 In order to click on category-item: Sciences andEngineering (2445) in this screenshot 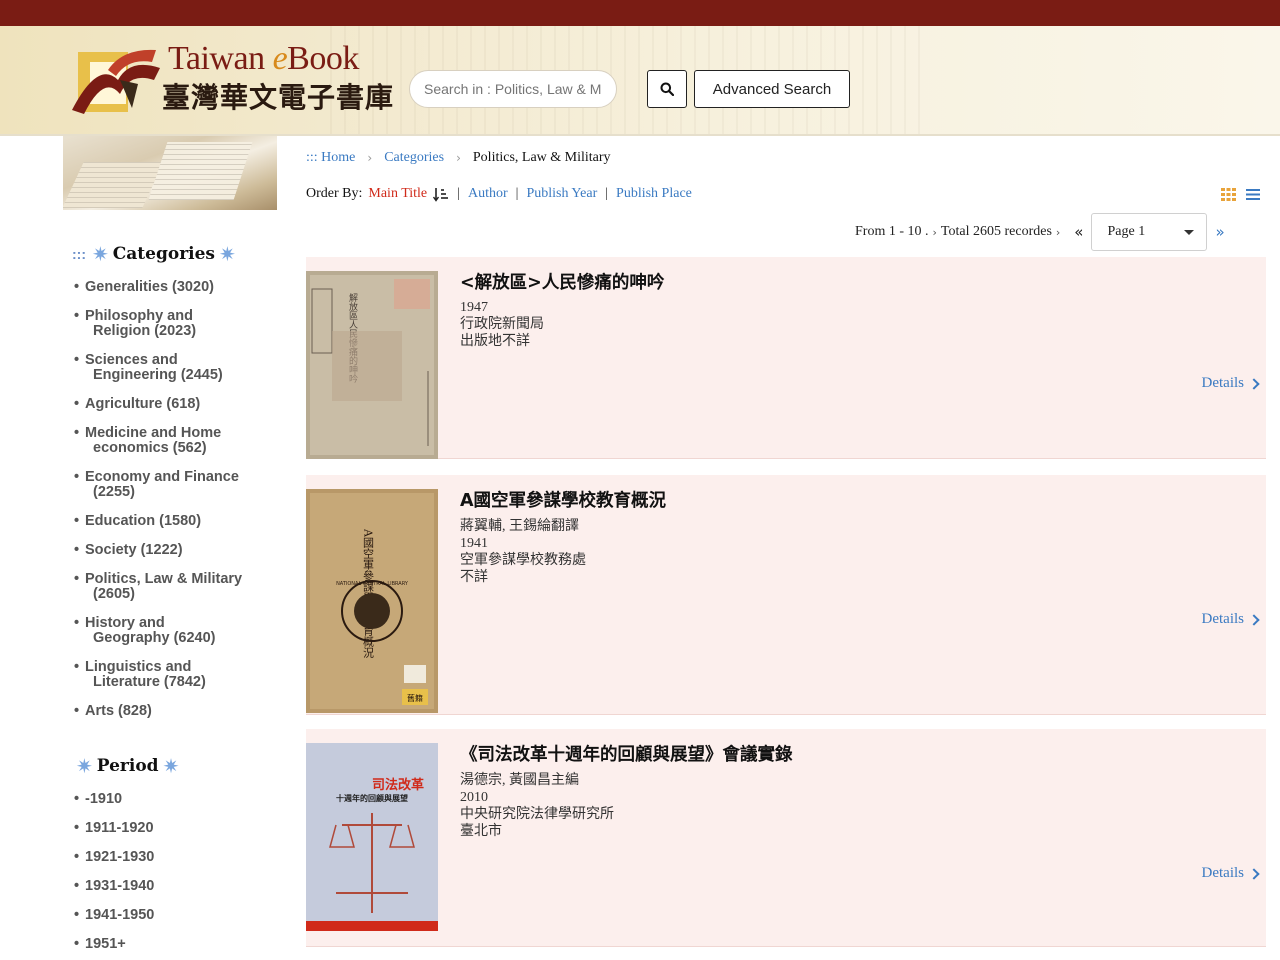, I will do `click(166, 368)`.